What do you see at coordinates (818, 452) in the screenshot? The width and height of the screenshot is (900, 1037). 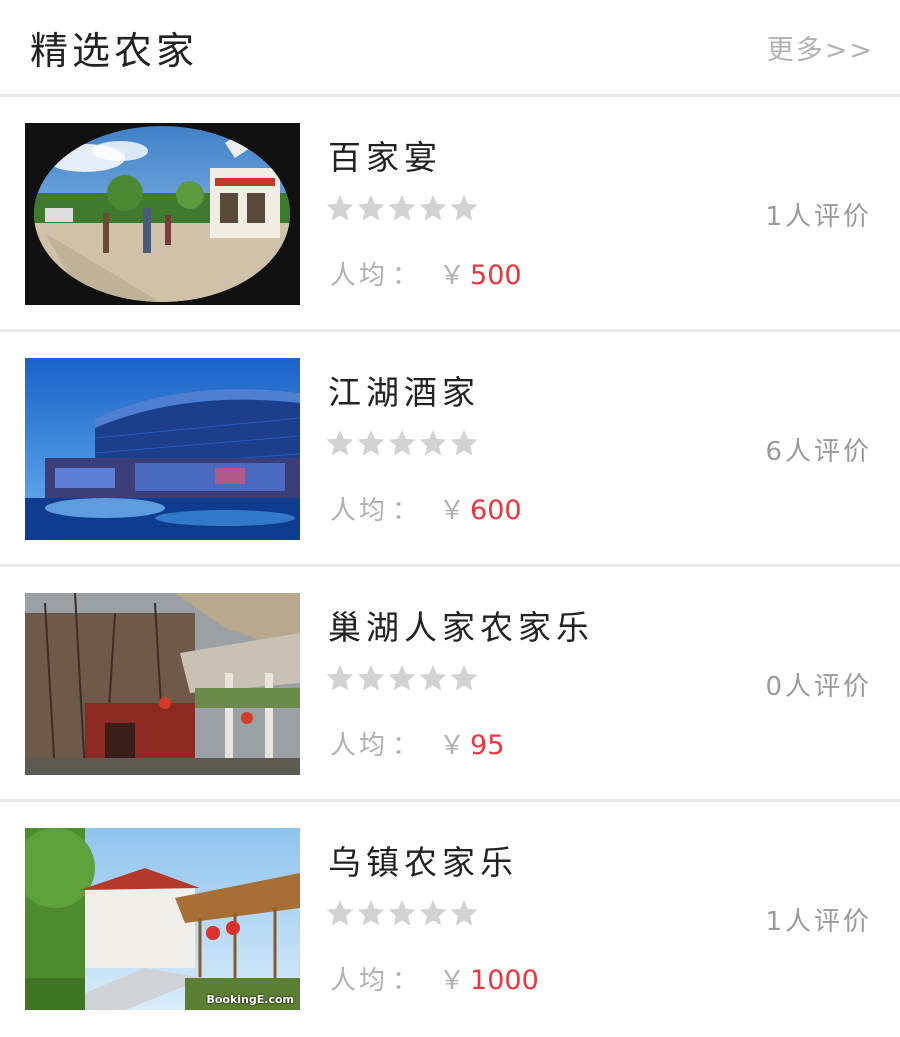 I see `review-count: 6人评价` at bounding box center [818, 452].